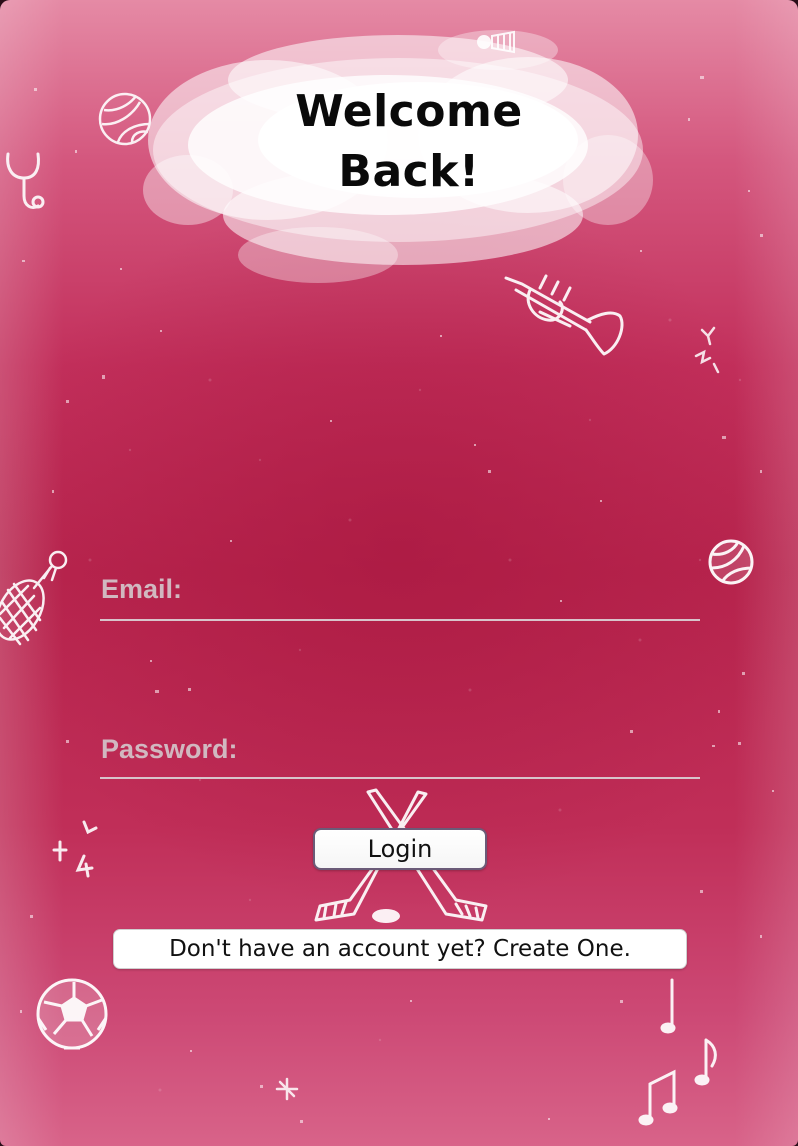 This screenshot has height=1146, width=798. What do you see at coordinates (400, 758) in the screenshot?
I see `password-field` at bounding box center [400, 758].